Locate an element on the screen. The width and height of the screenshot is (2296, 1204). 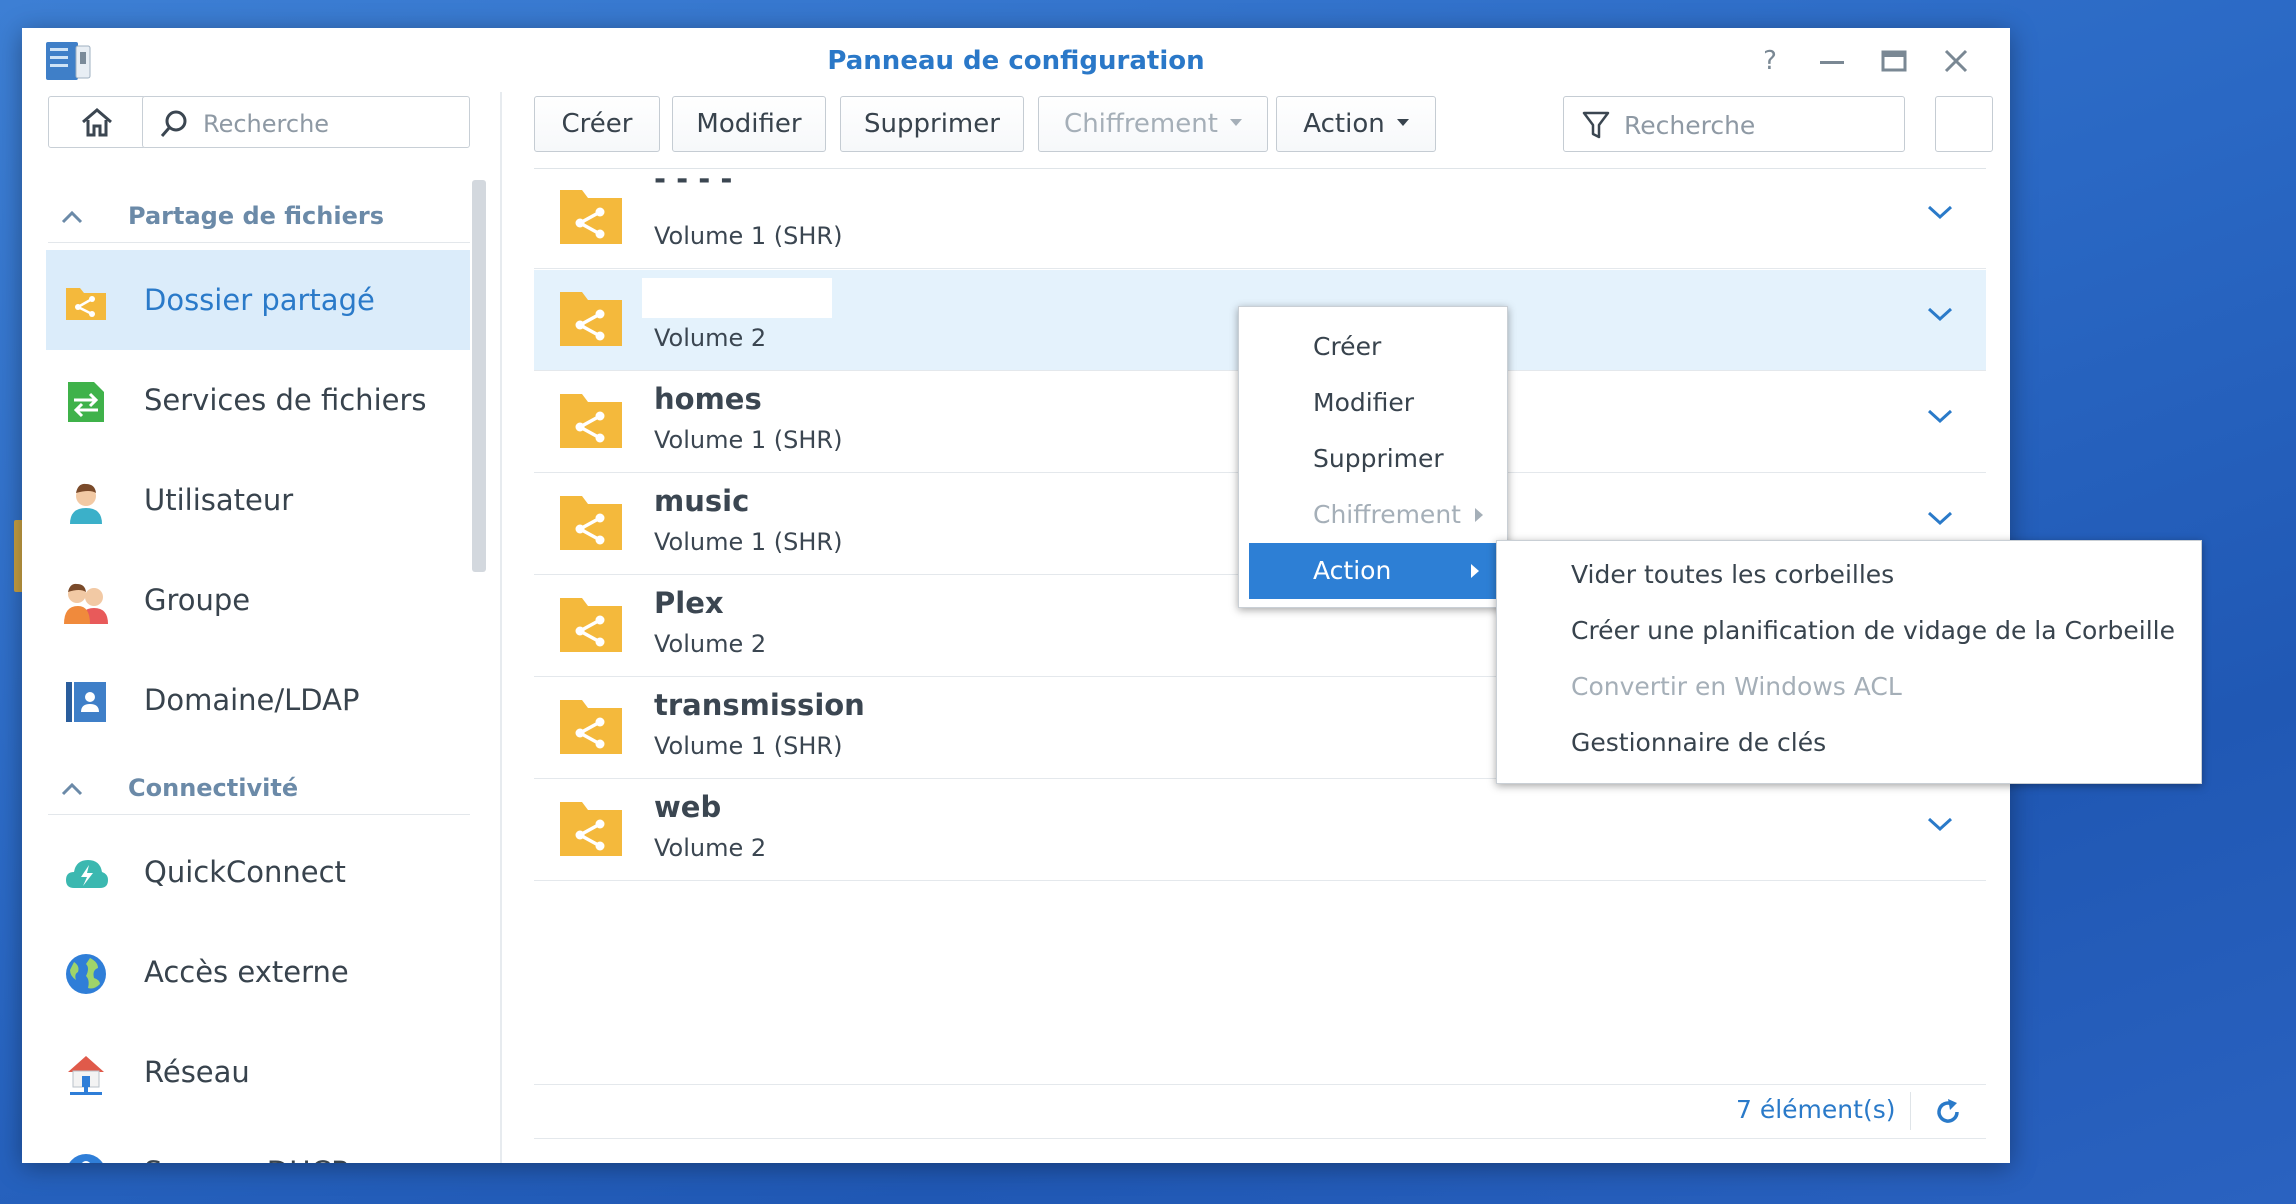
sidebar-item-label: Domaine/LDAP is located at coordinates (252, 700).